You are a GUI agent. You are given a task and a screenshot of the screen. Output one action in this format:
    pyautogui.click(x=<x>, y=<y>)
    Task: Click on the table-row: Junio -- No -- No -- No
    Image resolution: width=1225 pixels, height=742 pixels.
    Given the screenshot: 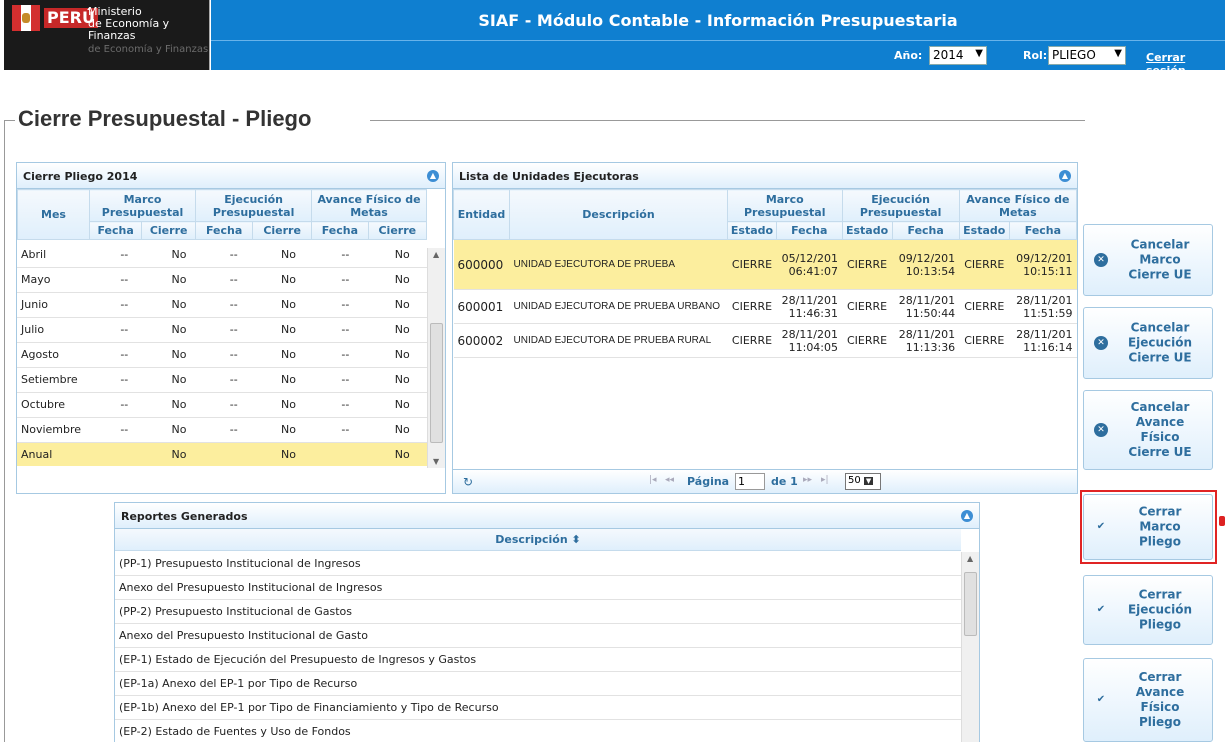 What is the action you would take?
    pyautogui.click(x=222, y=305)
    